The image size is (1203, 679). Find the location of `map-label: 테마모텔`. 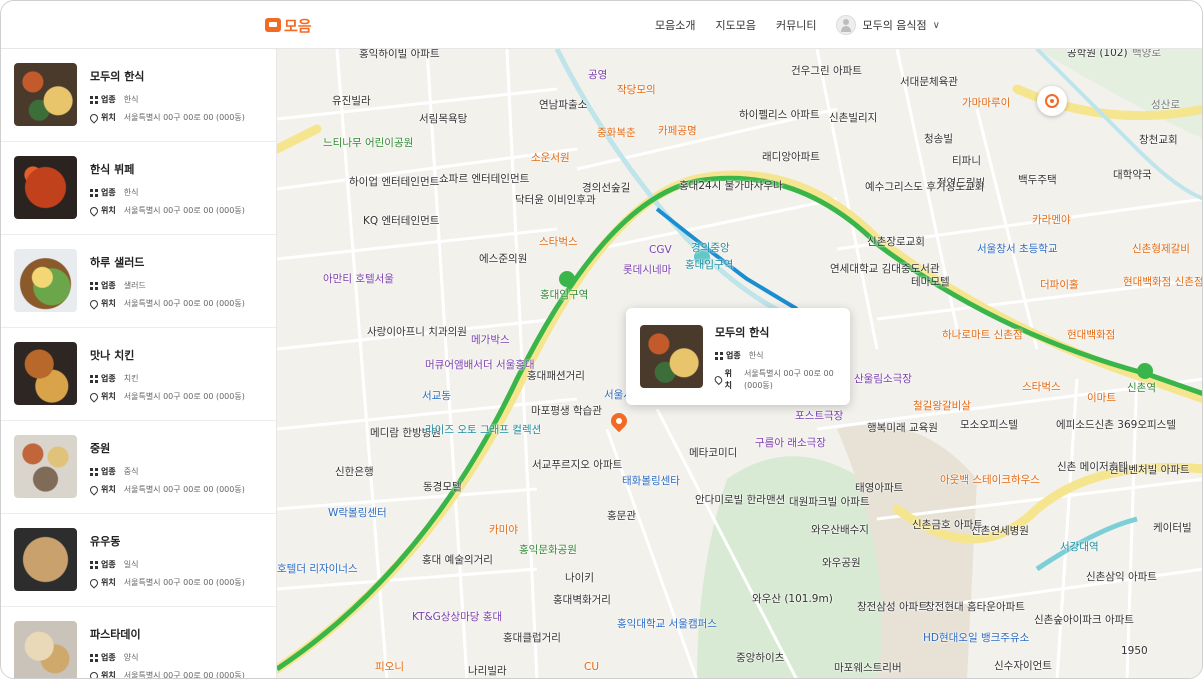

map-label: 테마모텔 is located at coordinates (930, 282).